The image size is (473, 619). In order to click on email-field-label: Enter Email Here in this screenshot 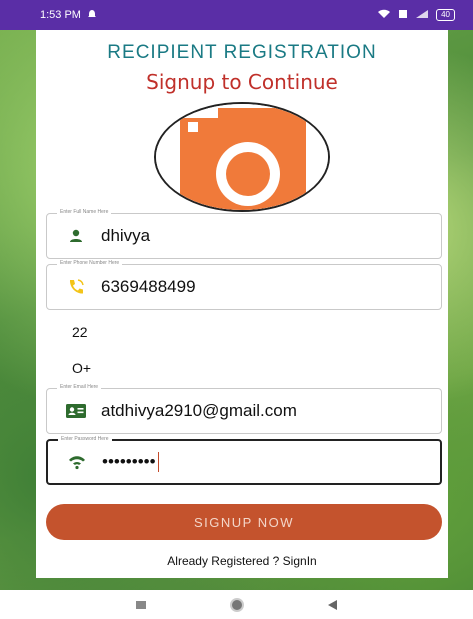, I will do `click(79, 387)`.